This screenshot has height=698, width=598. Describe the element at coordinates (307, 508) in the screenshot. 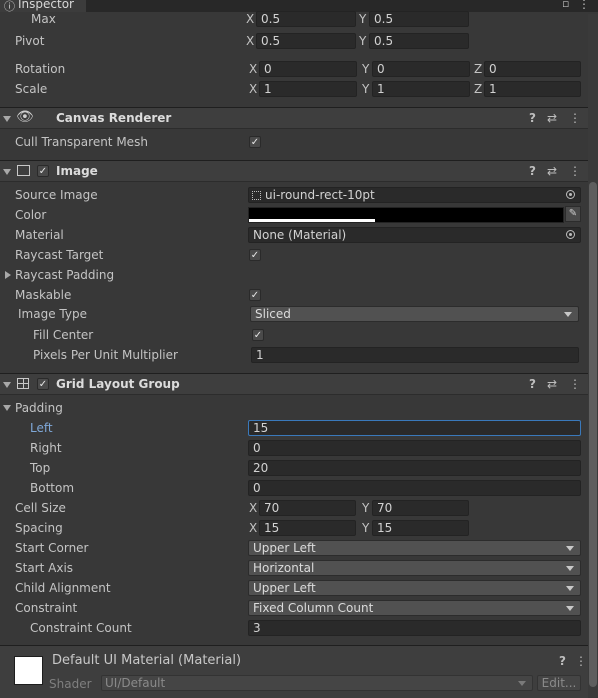

I see `cell-size-x-field: 70` at that location.